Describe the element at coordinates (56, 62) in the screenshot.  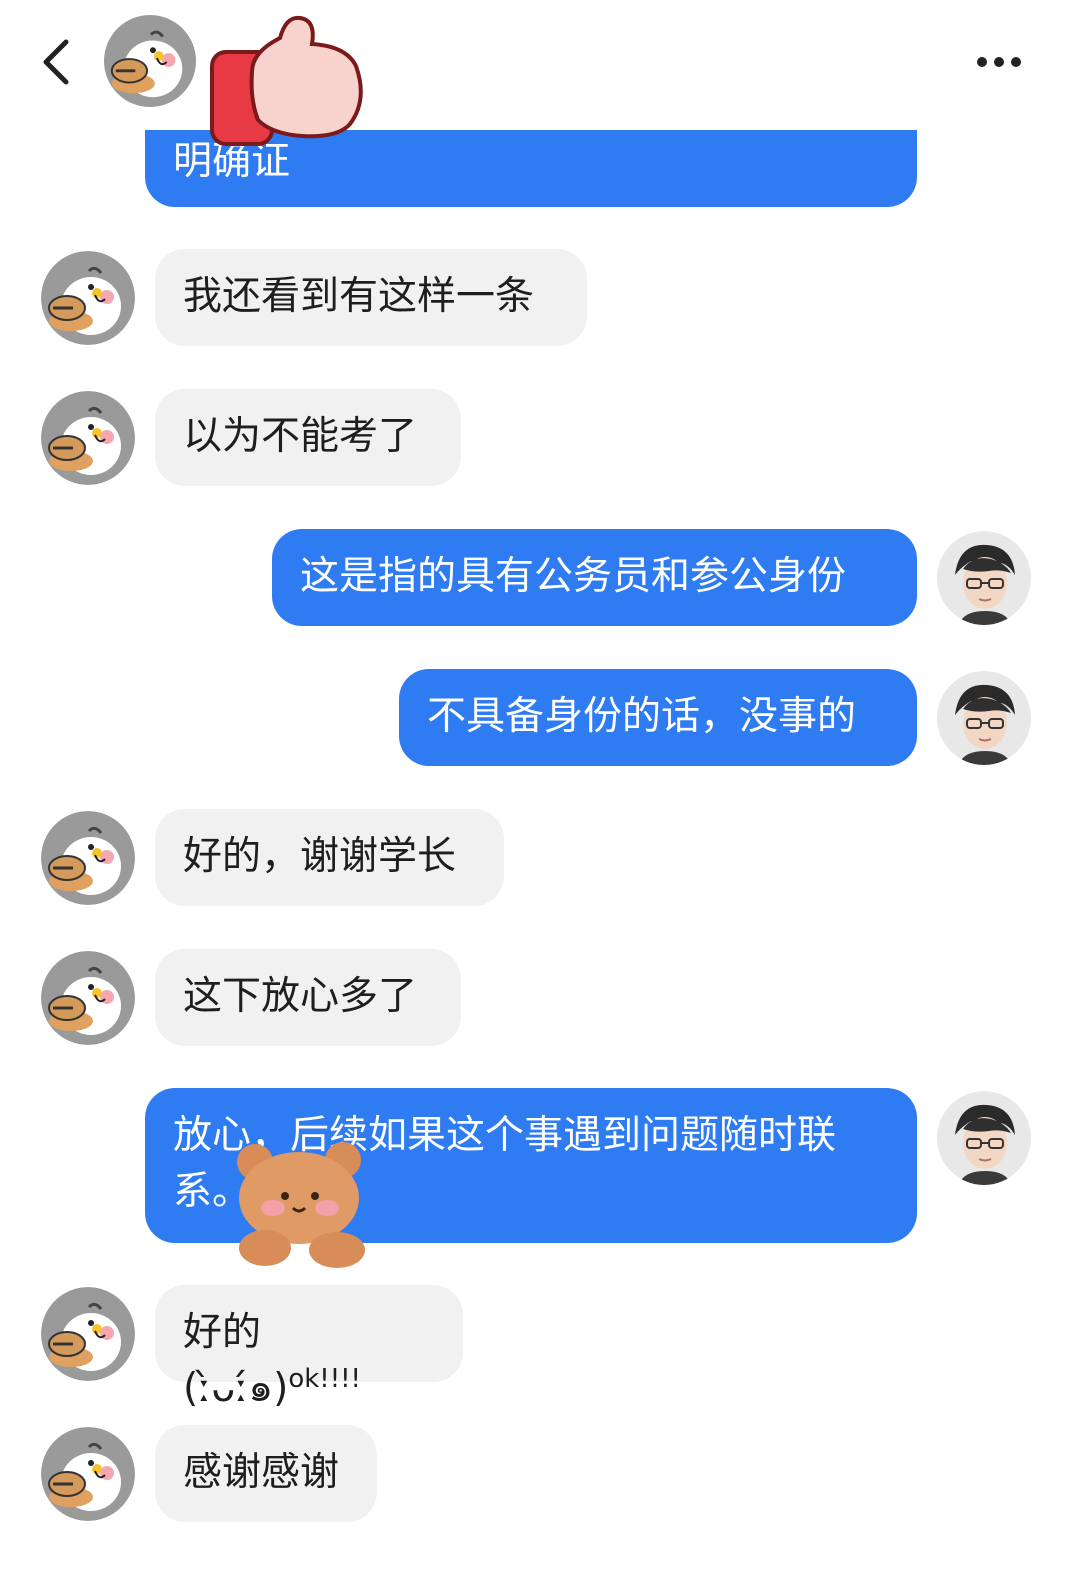
I see `chevron-left-icon` at that location.